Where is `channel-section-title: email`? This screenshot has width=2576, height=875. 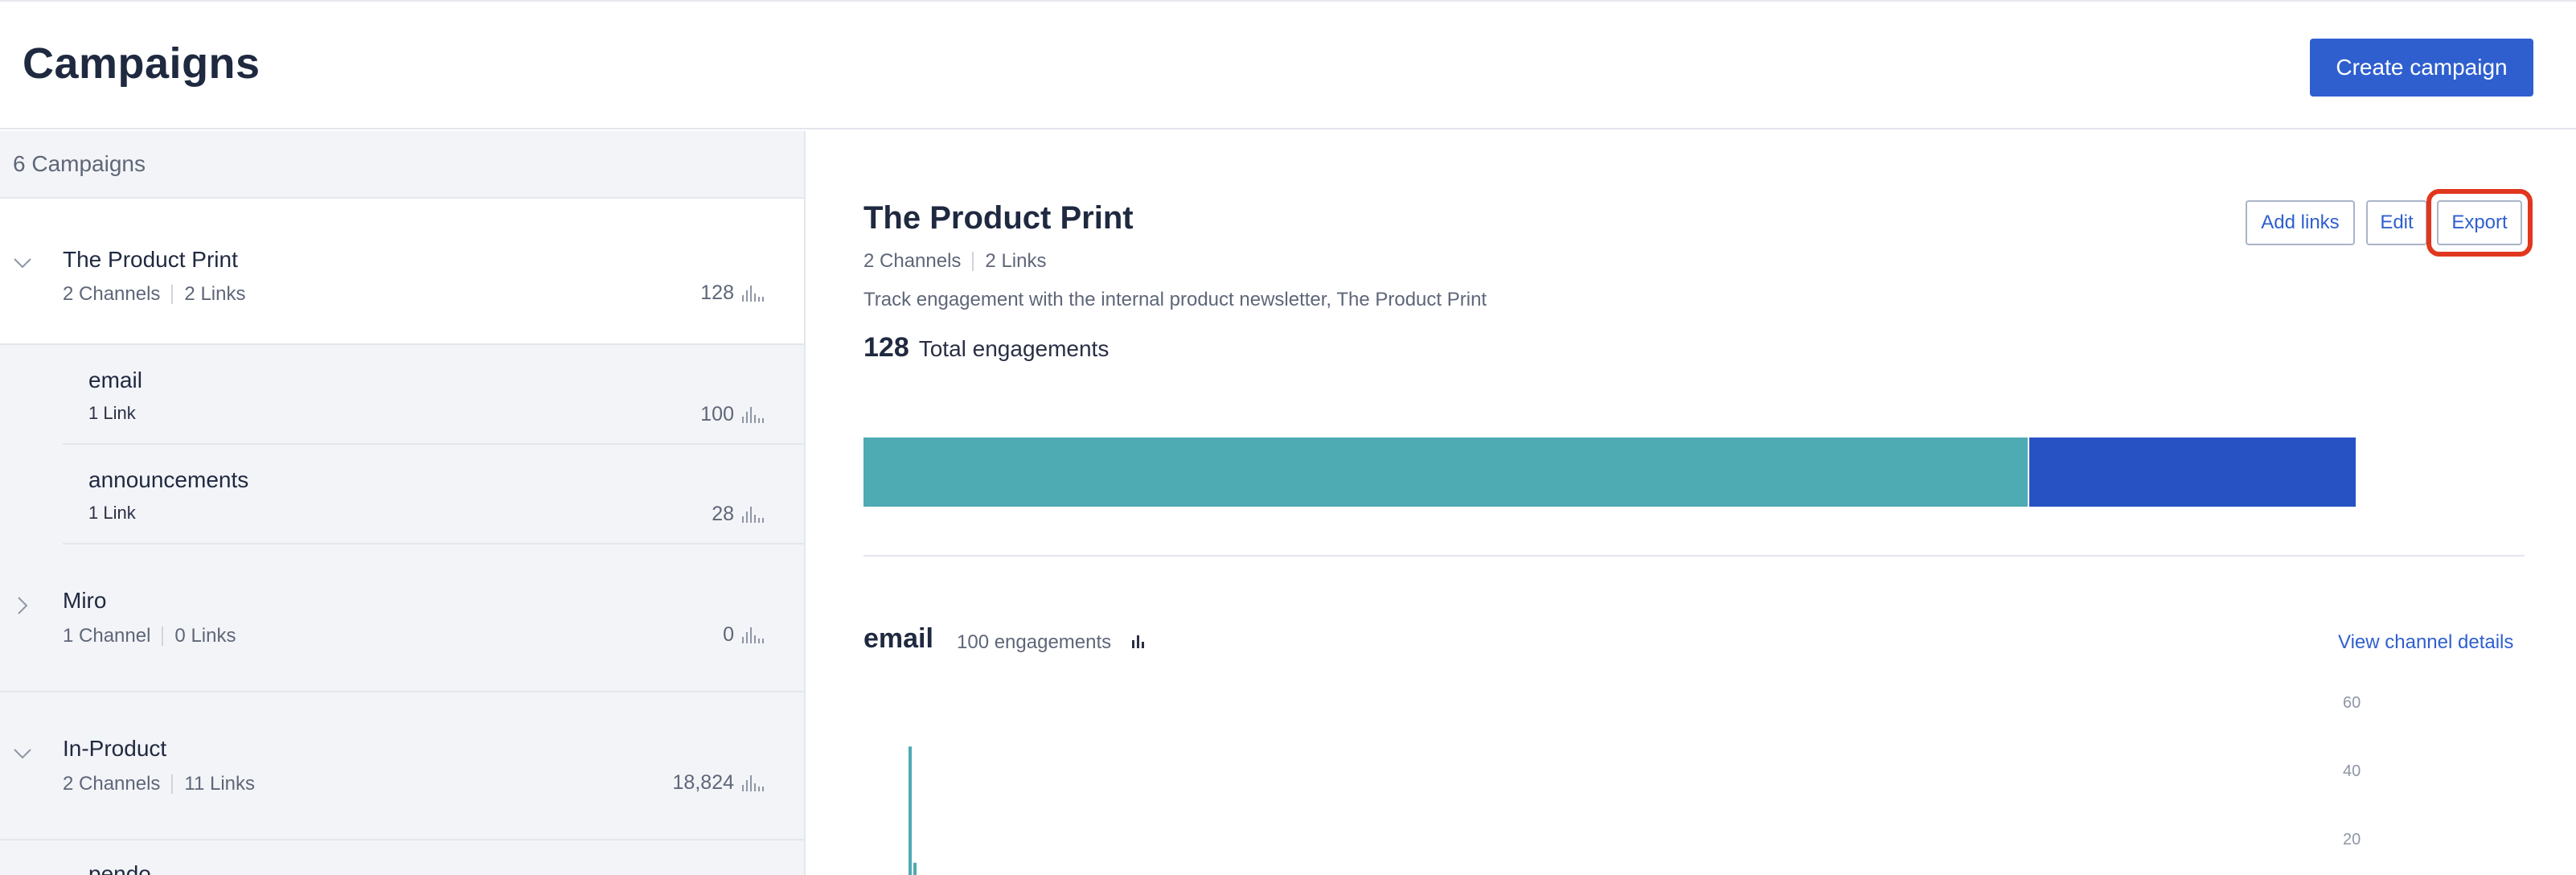
channel-section-title: email is located at coordinates (898, 638).